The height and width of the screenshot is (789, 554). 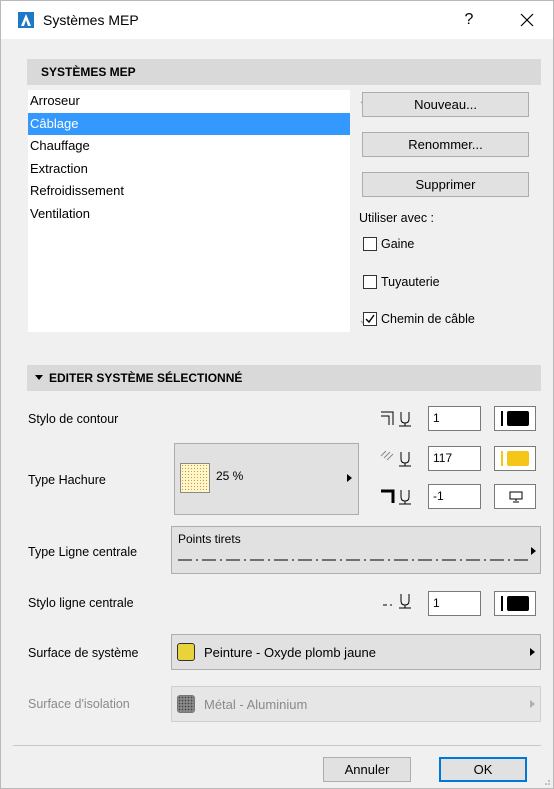 What do you see at coordinates (469, 20) in the screenshot?
I see `help-button: ?` at bounding box center [469, 20].